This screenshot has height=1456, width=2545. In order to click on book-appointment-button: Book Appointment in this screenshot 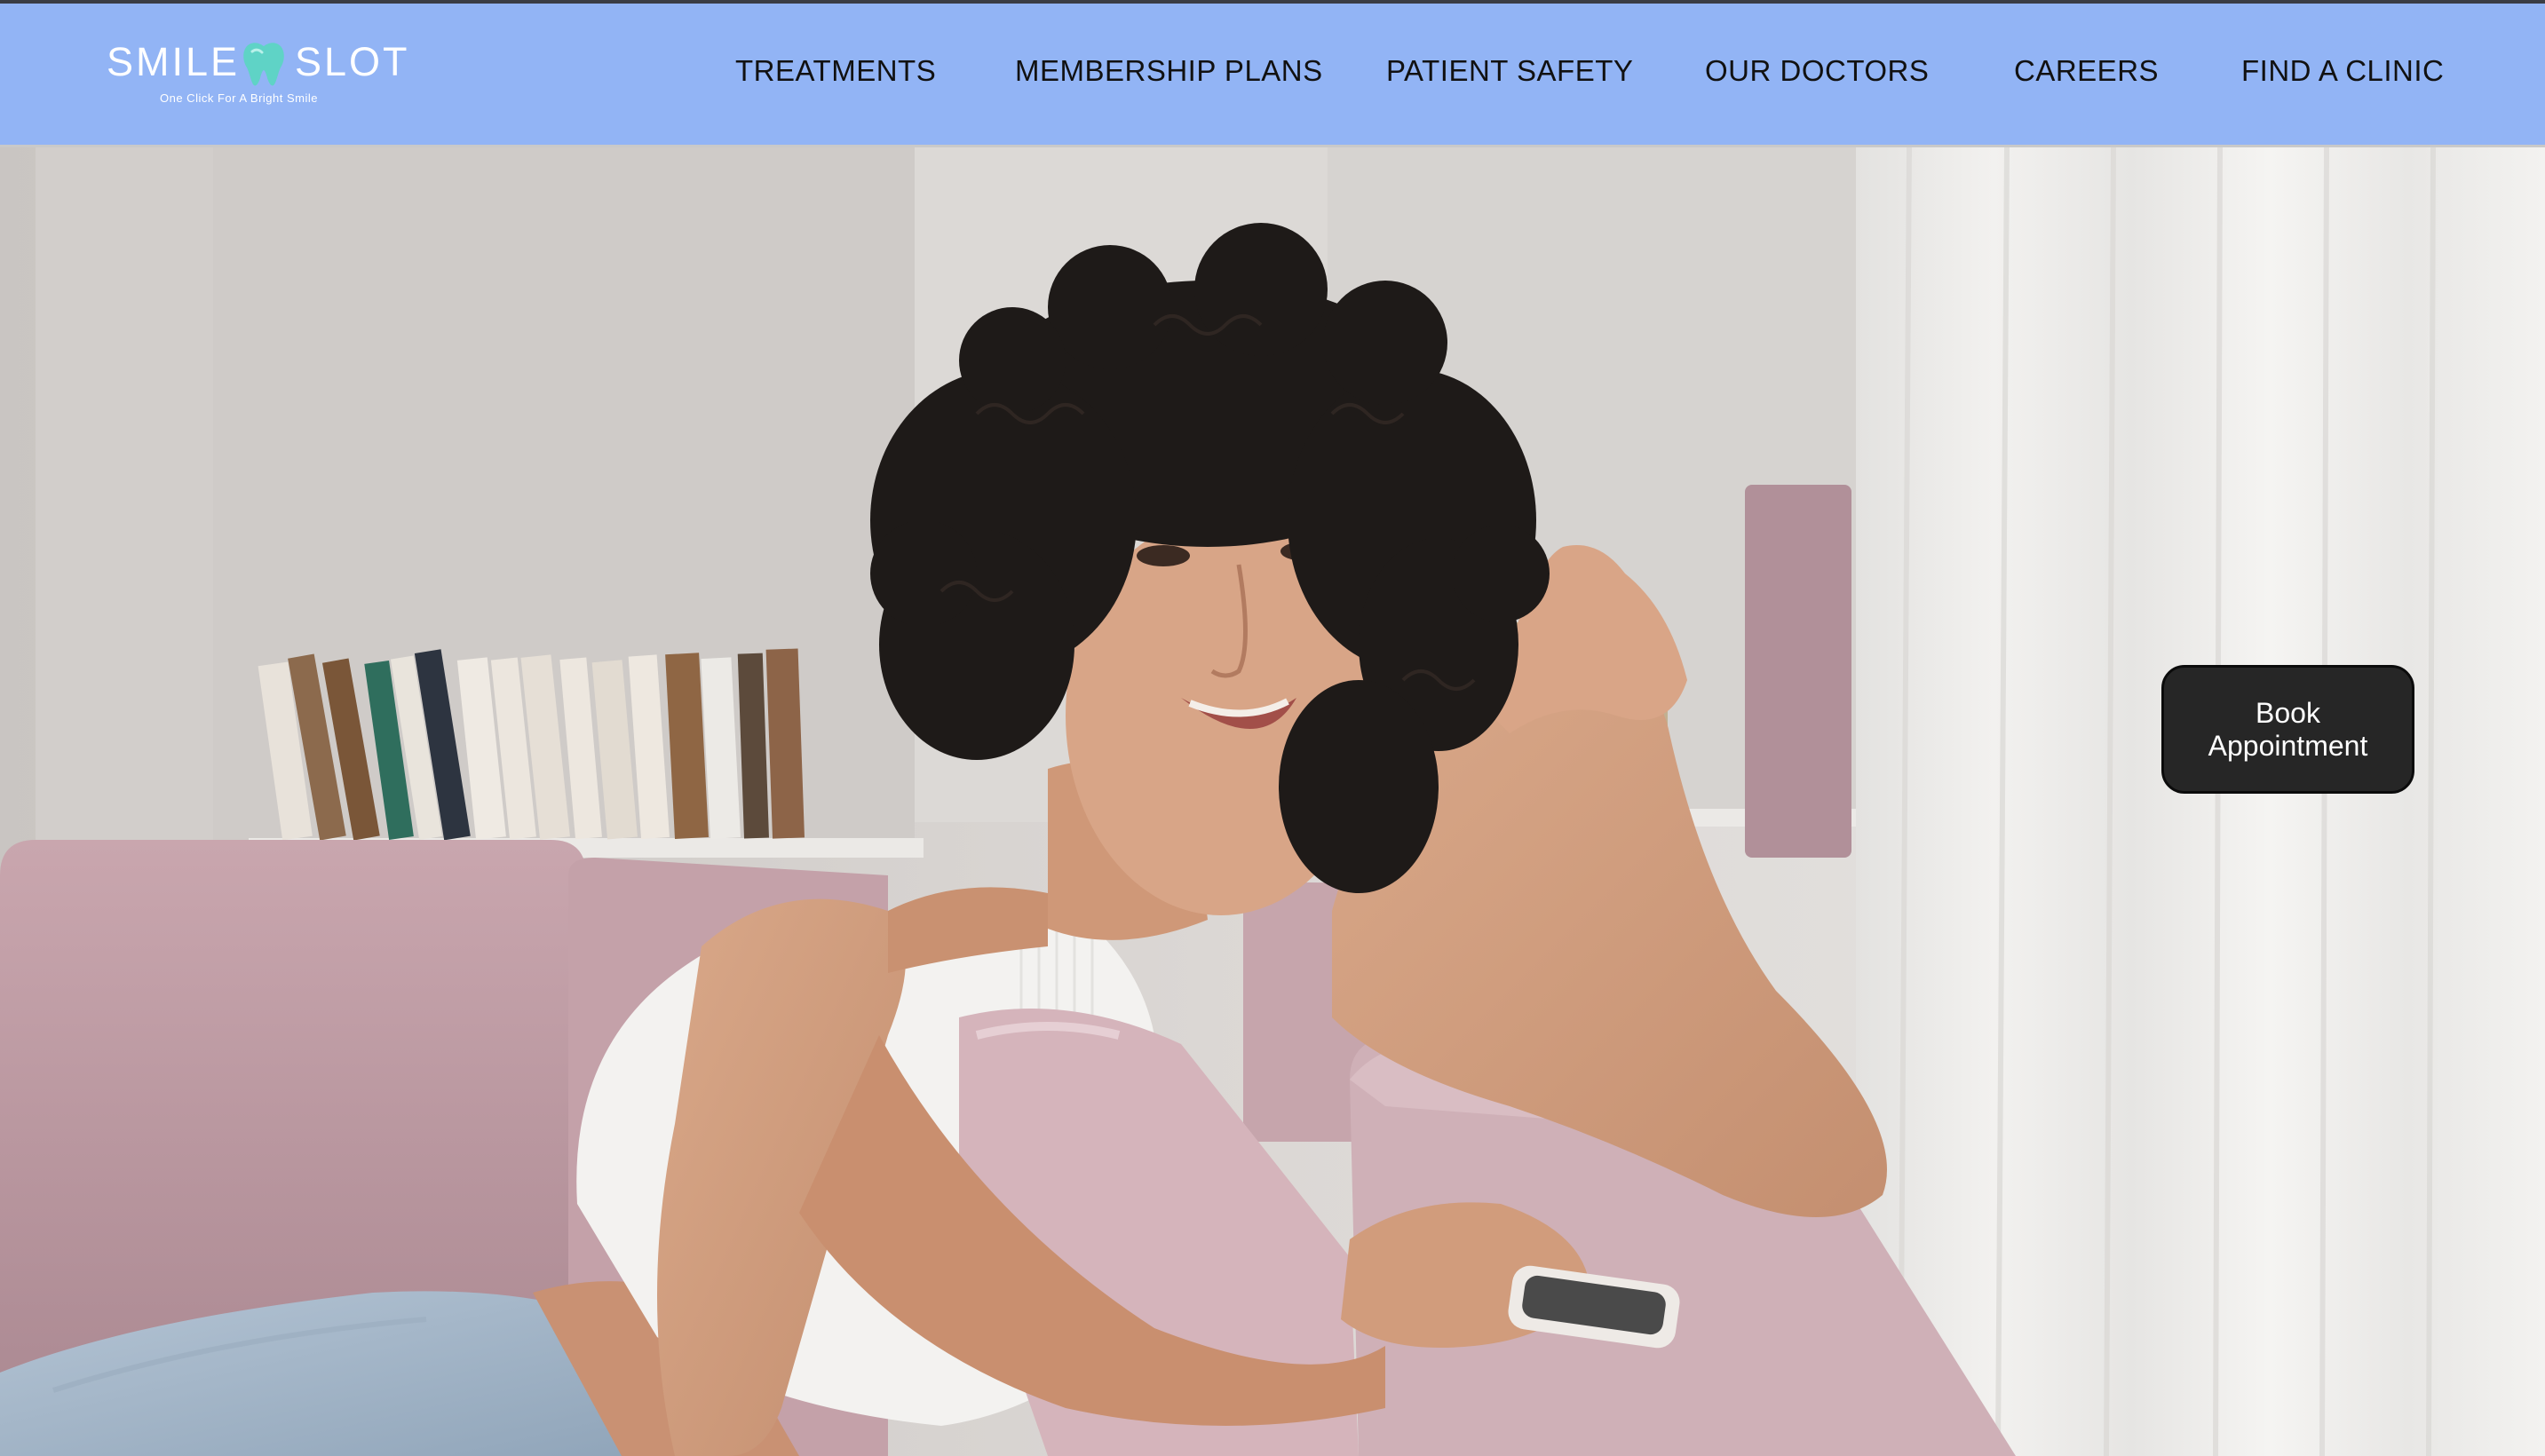, I will do `click(2287, 729)`.